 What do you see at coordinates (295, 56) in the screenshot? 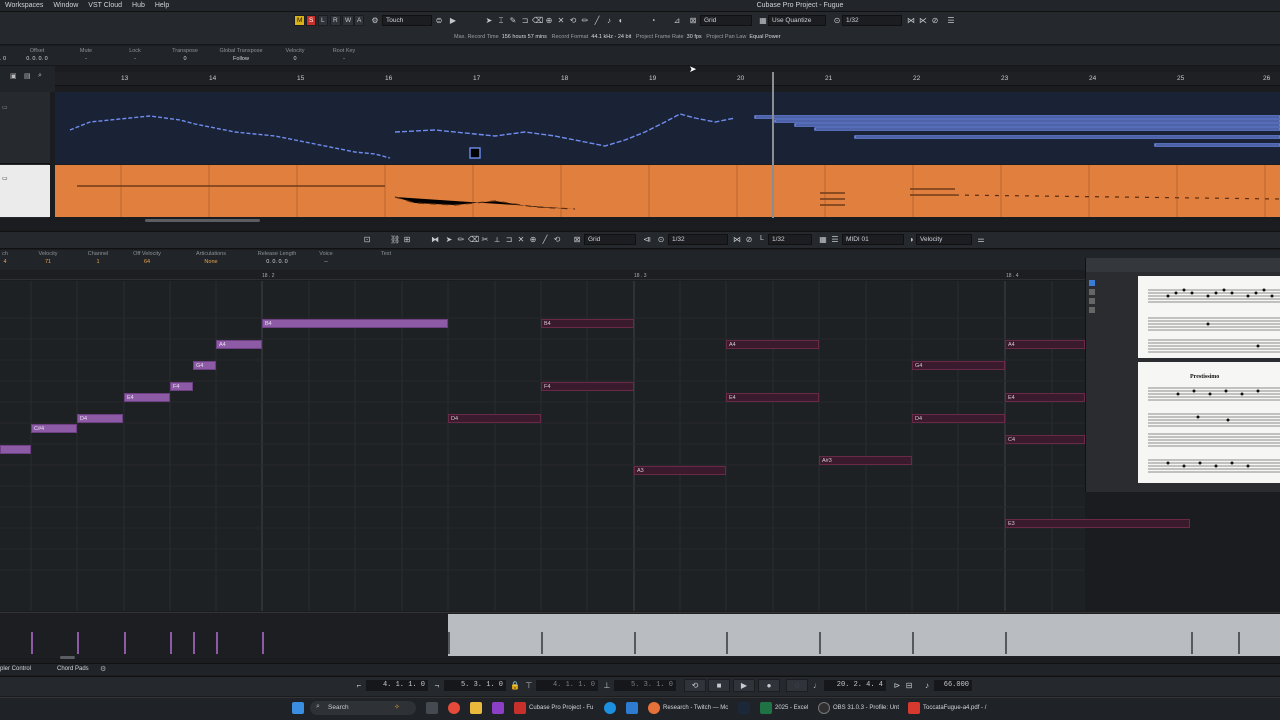
I see `info-velocity: Velocity 0` at bounding box center [295, 56].